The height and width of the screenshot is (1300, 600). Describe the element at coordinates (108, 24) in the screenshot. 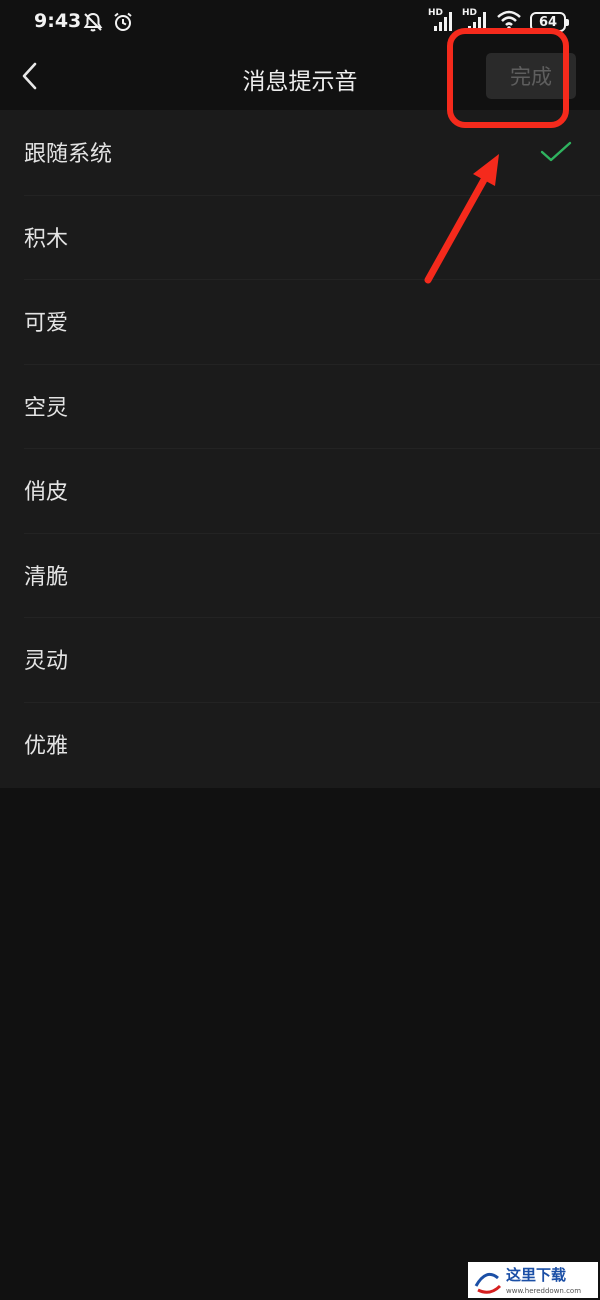

I see `status-left-icons` at that location.